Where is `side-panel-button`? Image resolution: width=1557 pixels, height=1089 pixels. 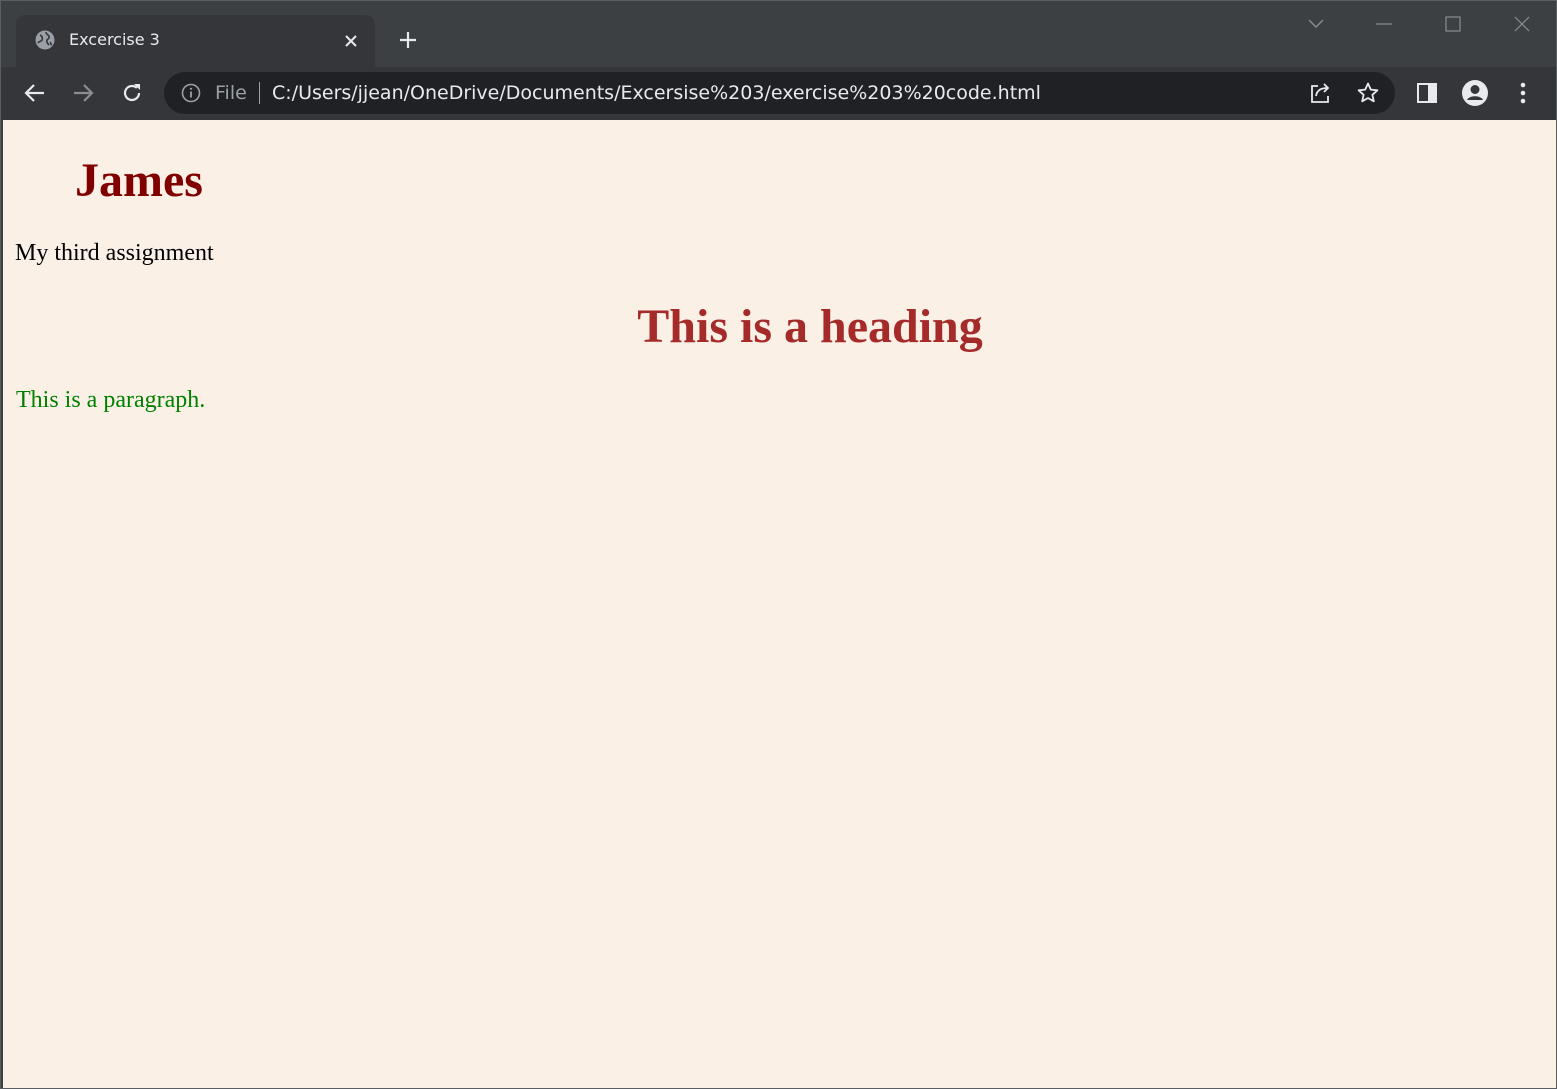 side-panel-button is located at coordinates (1427, 93).